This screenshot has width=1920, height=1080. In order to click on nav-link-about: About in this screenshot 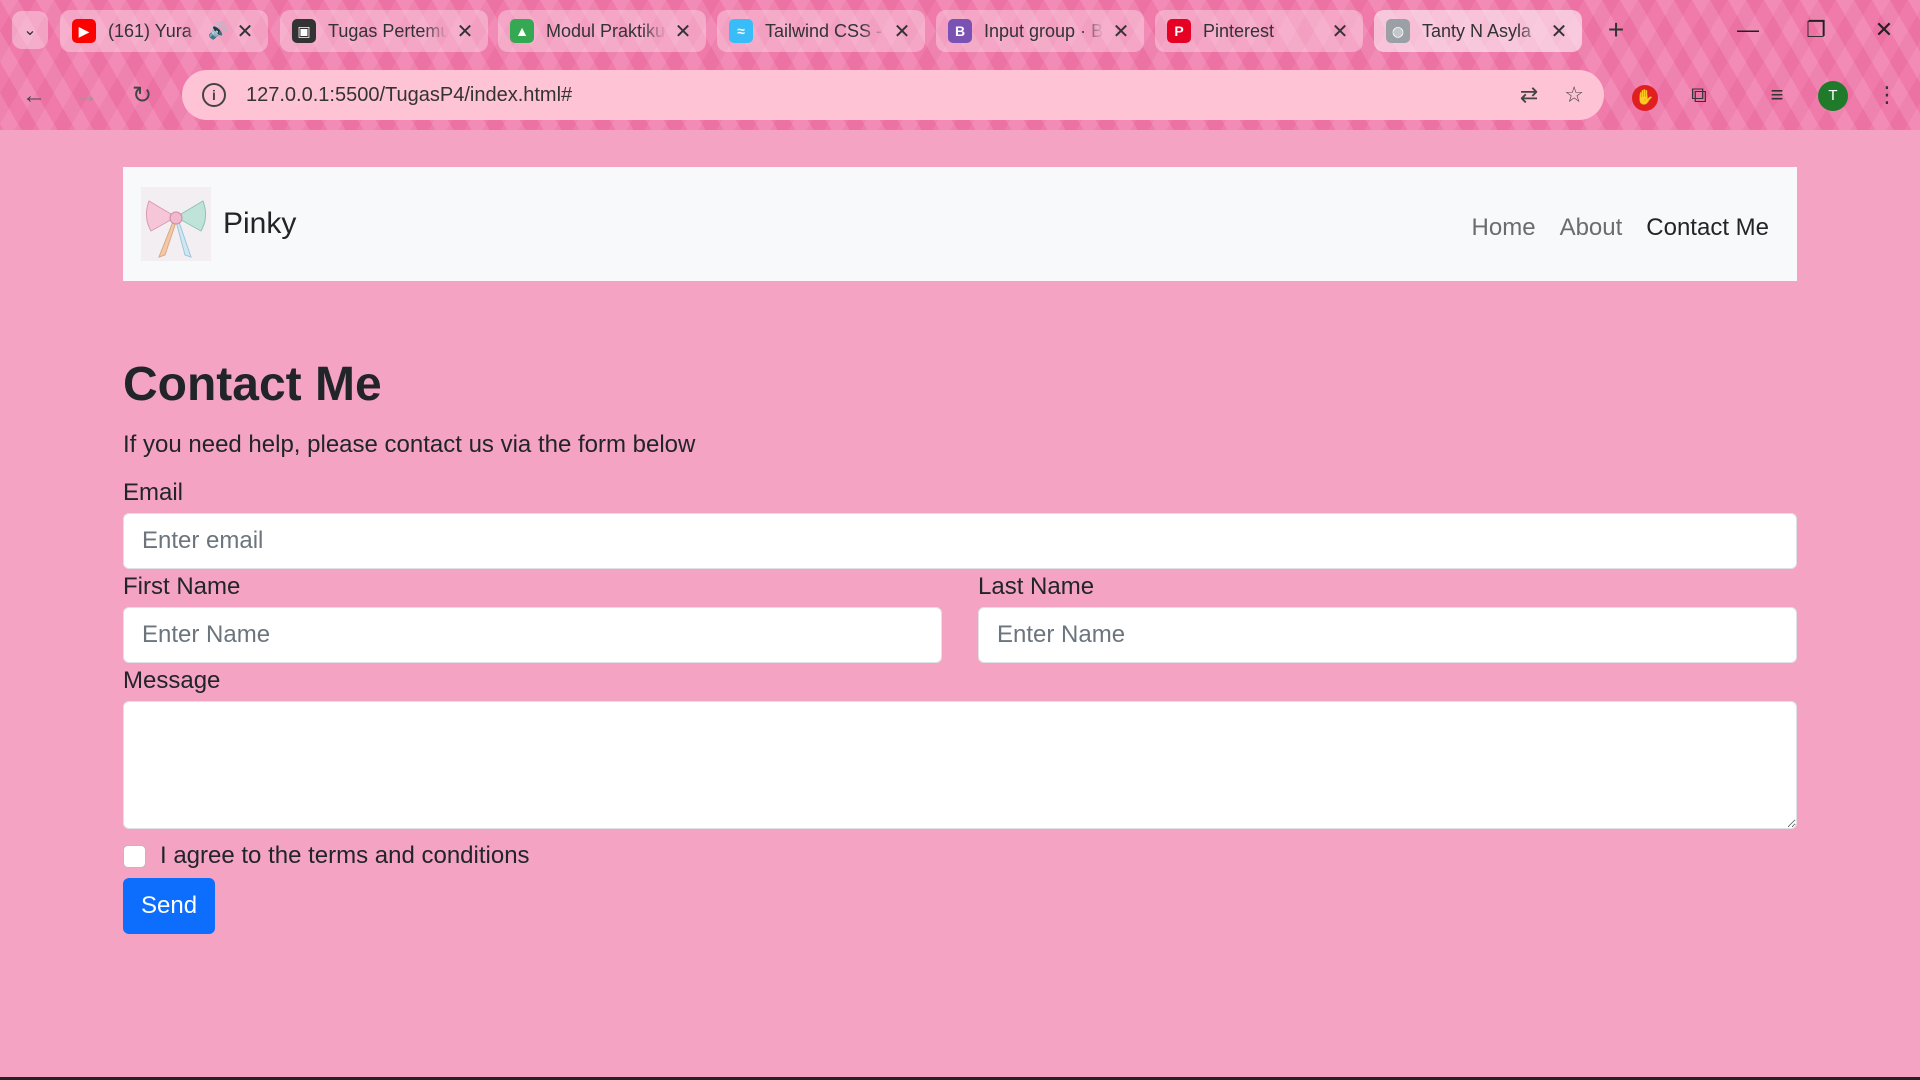, I will do `click(1591, 228)`.